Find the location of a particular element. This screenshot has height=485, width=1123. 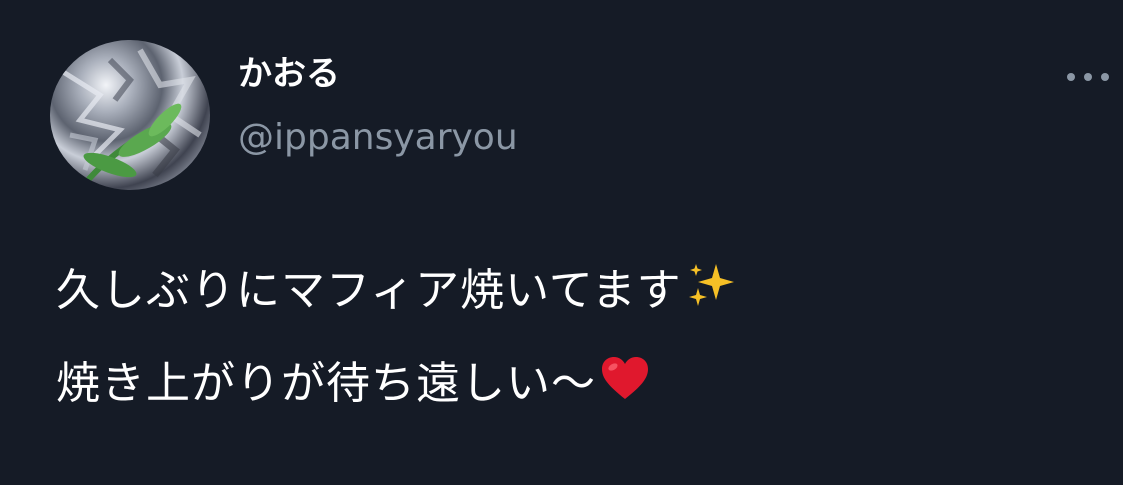

tweet-text-line-1: 久しぶりにマフィア焼いてます is located at coordinates (576, 293).